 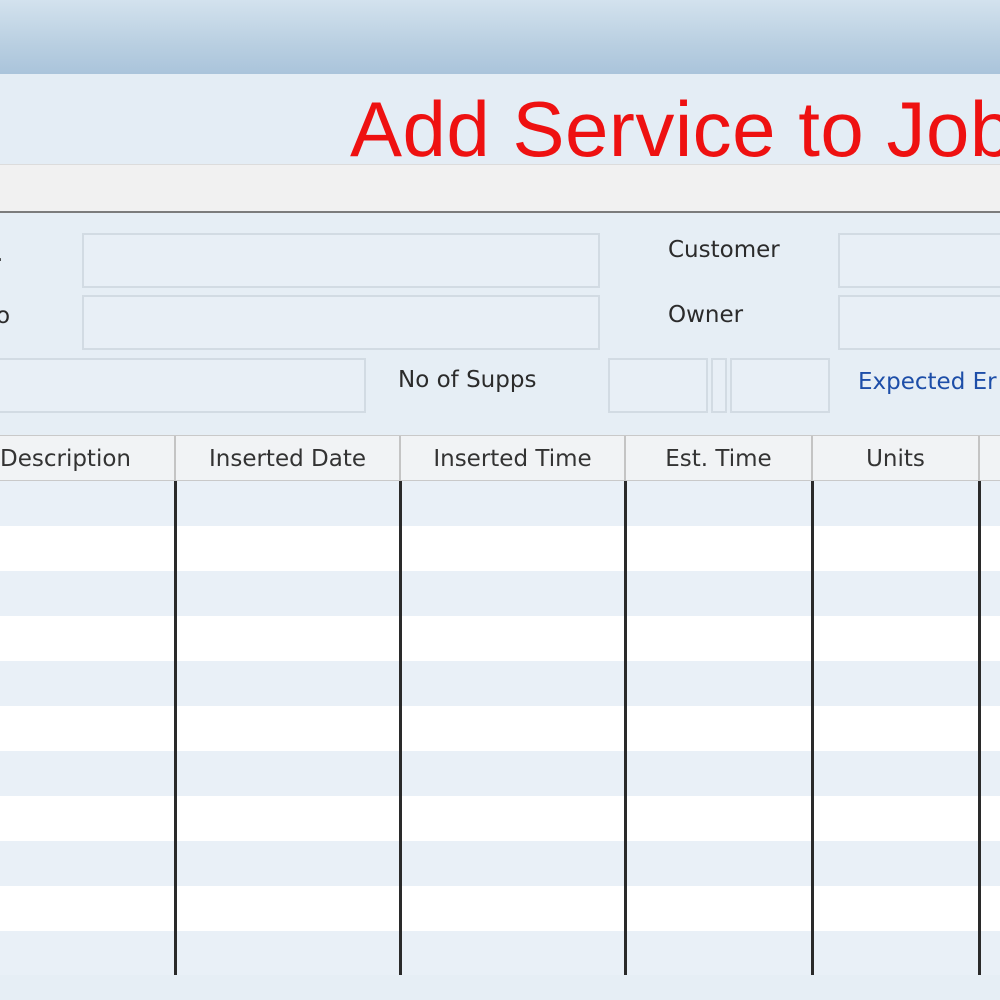 I want to click on customer-label: Customer, so click(x=724, y=250).